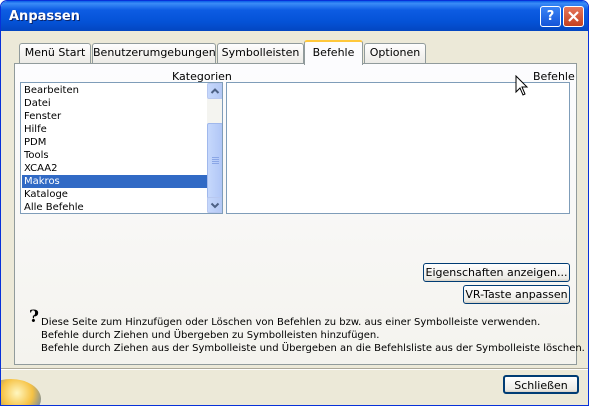 This screenshot has height=406, width=589. I want to click on separator, so click(294, 369).